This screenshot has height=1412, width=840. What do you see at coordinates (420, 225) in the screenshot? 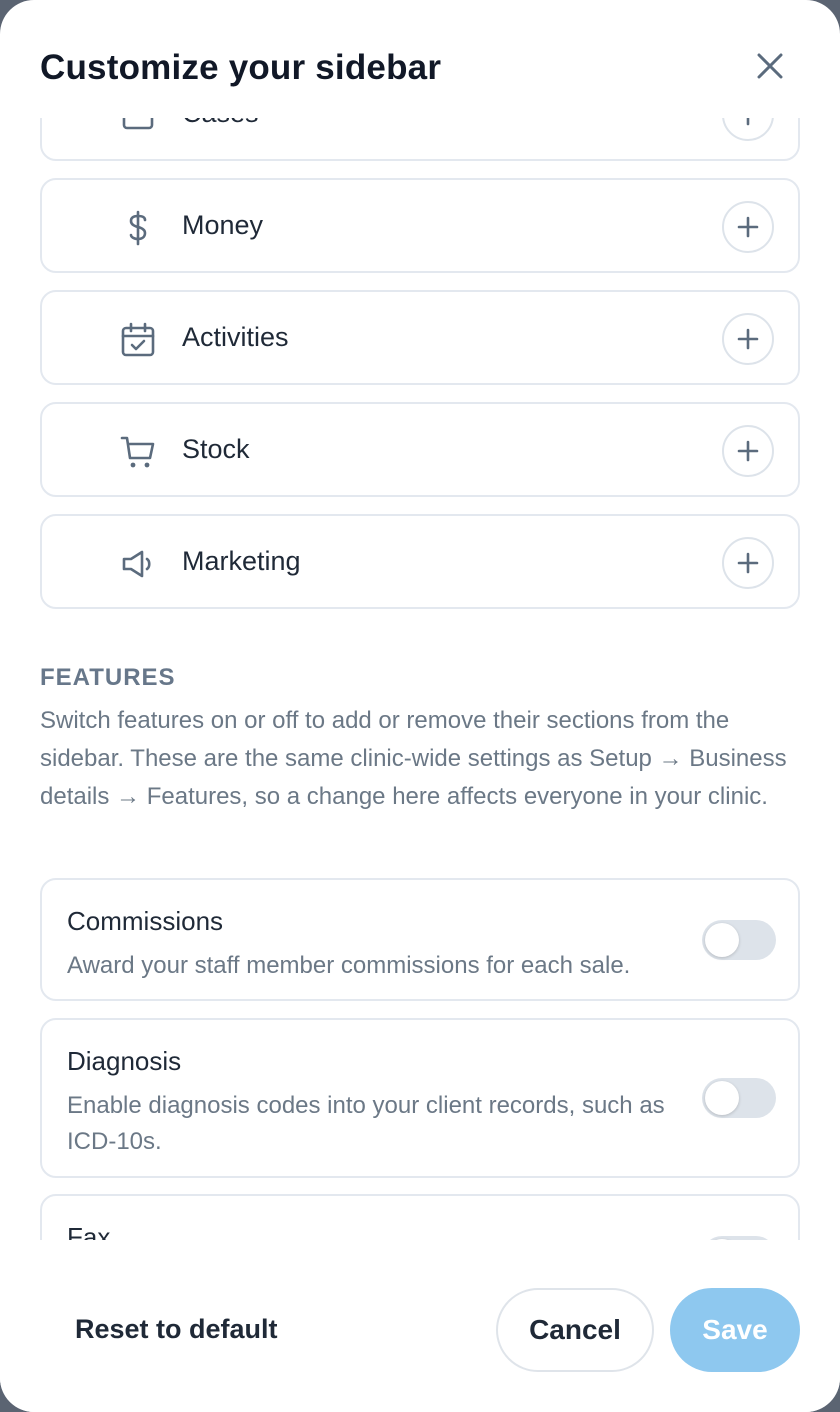
I see `sidebar-item-money: Money` at bounding box center [420, 225].